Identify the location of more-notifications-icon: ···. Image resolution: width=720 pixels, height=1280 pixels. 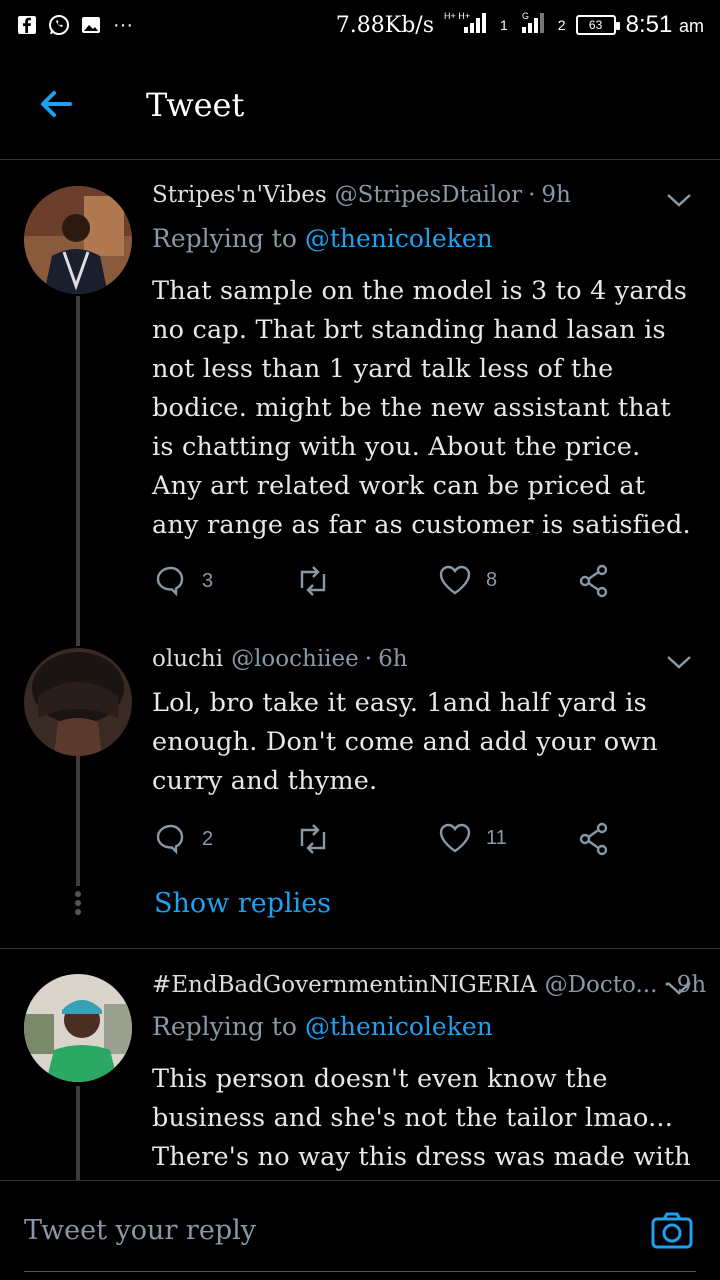
(123, 24).